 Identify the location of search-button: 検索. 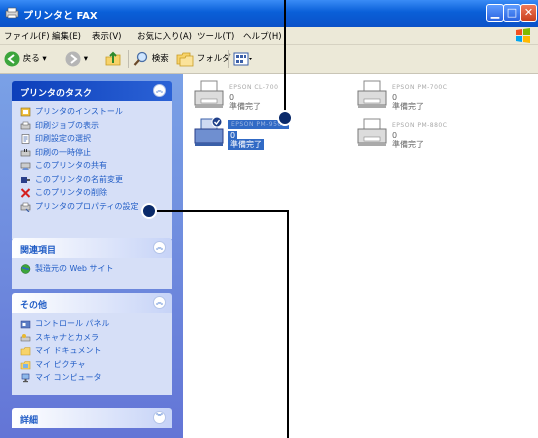
(151, 59).